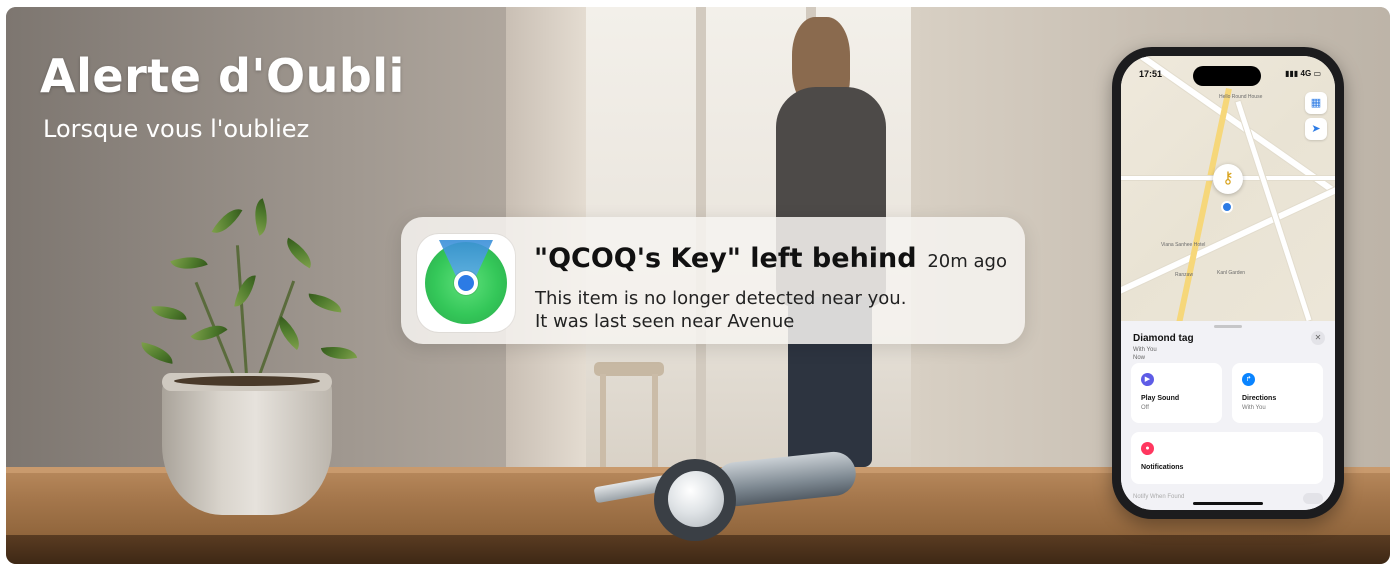 The height and width of the screenshot is (571, 1396). What do you see at coordinates (1313, 498) in the screenshot?
I see `notify-when-found-toggle` at bounding box center [1313, 498].